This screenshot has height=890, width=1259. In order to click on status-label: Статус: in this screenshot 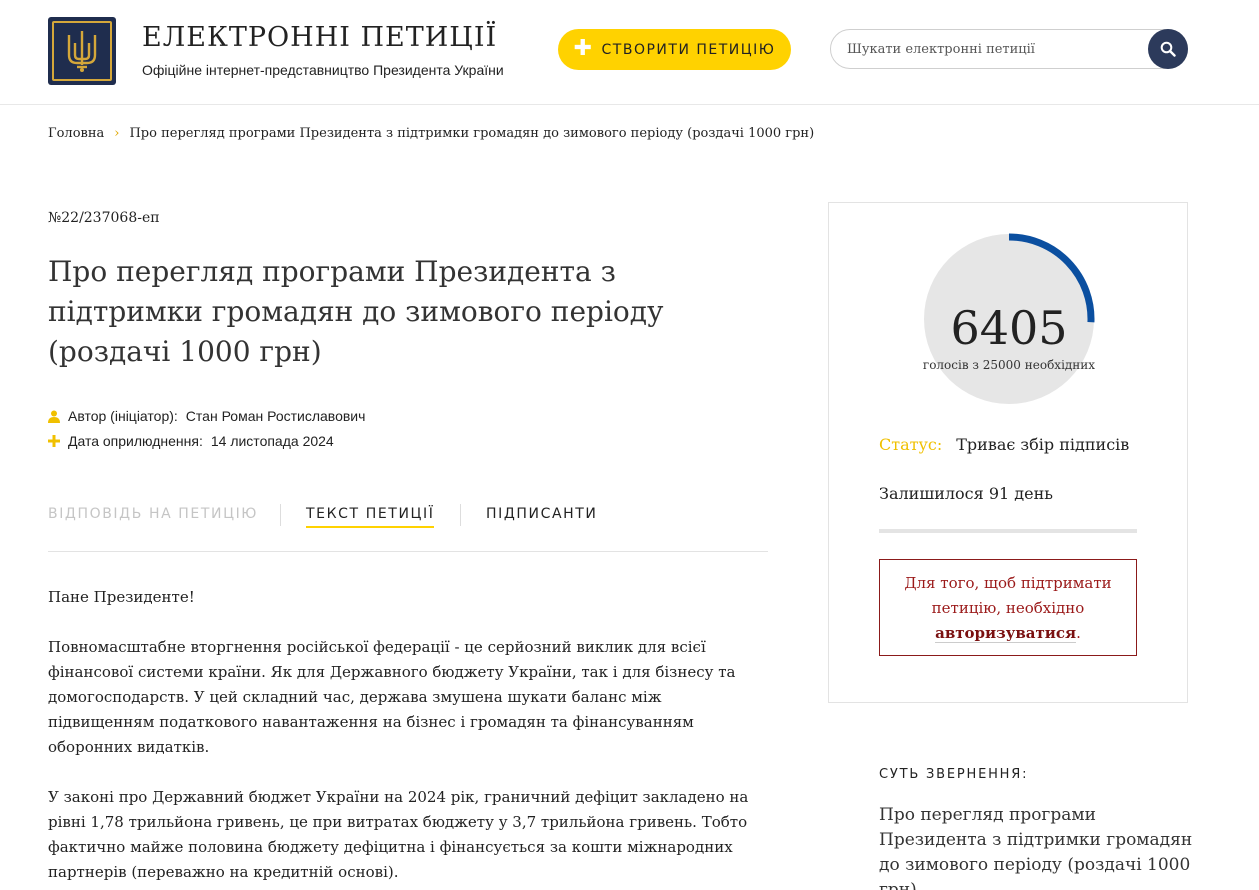, I will do `click(911, 444)`.